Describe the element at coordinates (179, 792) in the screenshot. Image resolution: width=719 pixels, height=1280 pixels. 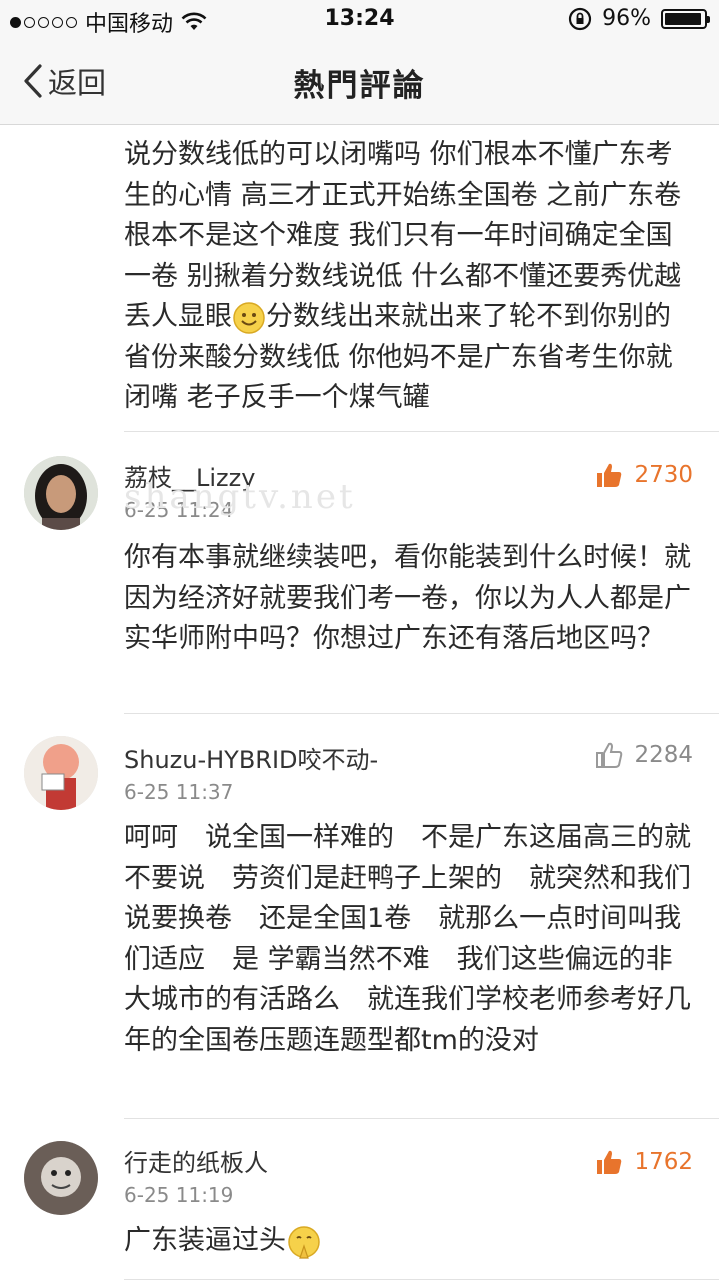
I see `comment-time: 6-25 11:37` at that location.